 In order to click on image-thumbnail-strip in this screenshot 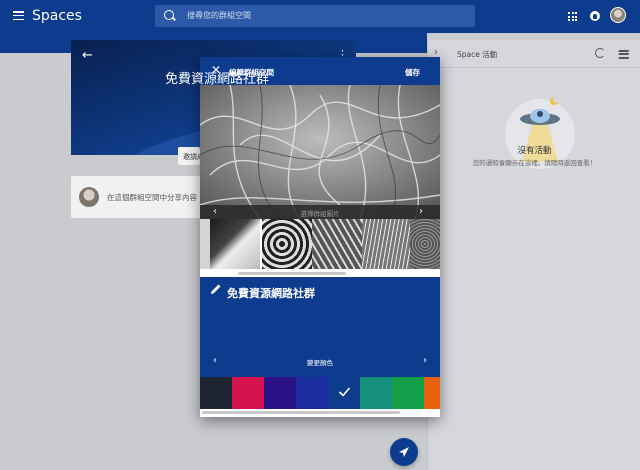, I will do `click(320, 244)`.